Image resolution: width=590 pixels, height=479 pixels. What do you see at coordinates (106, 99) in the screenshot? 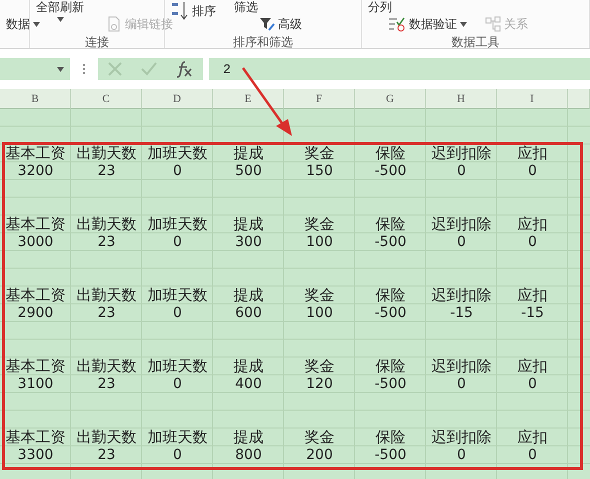
I see `column-header: C` at bounding box center [106, 99].